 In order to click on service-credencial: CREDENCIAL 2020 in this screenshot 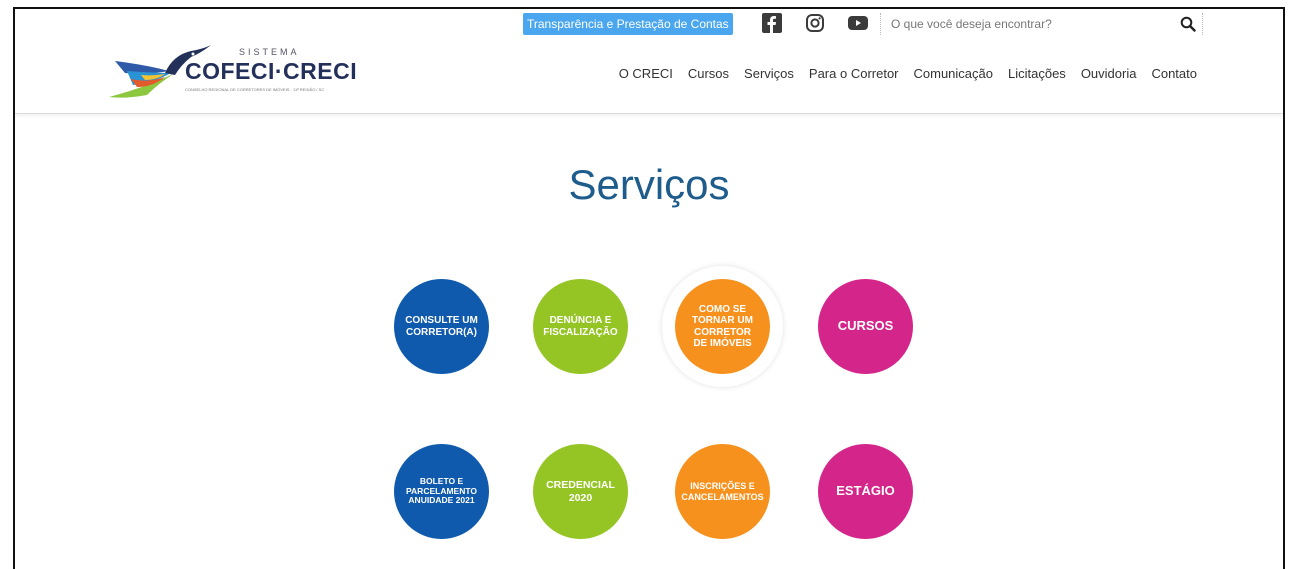, I will do `click(580, 491)`.